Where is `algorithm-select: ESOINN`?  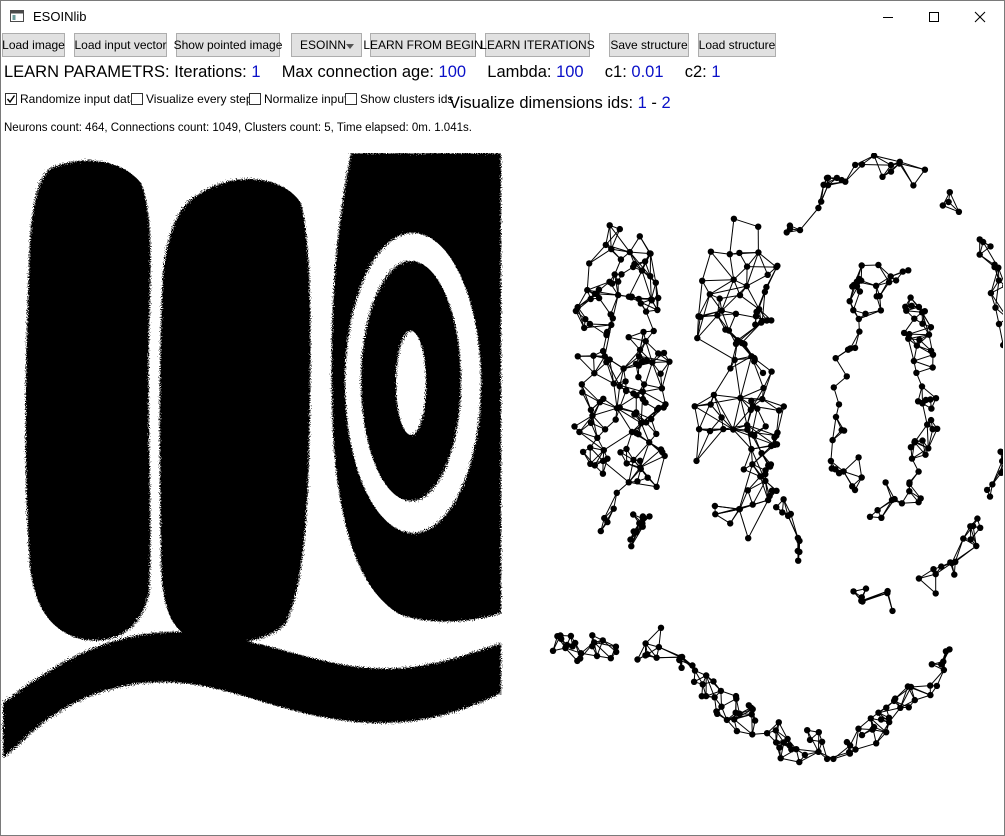 algorithm-select: ESOINN is located at coordinates (326, 45).